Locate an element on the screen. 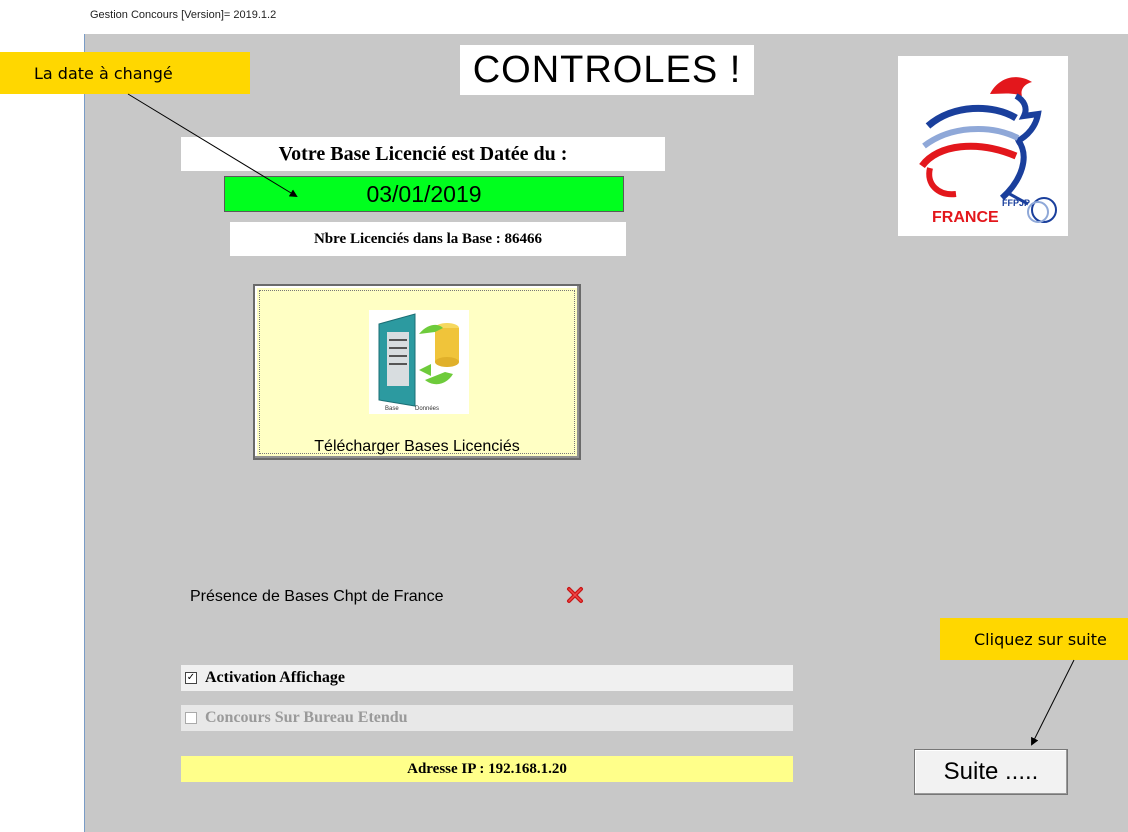  arrow-to-date is located at coordinates (212, 145).